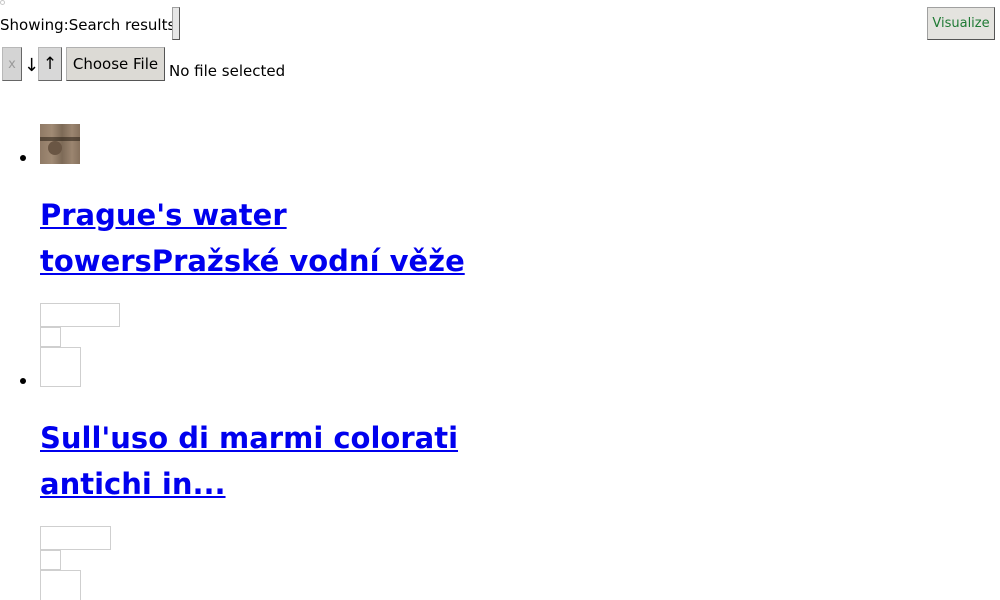 This screenshot has width=1000, height=600. What do you see at coordinates (31, 66) in the screenshot?
I see `sort-descending-icon: ↓` at bounding box center [31, 66].